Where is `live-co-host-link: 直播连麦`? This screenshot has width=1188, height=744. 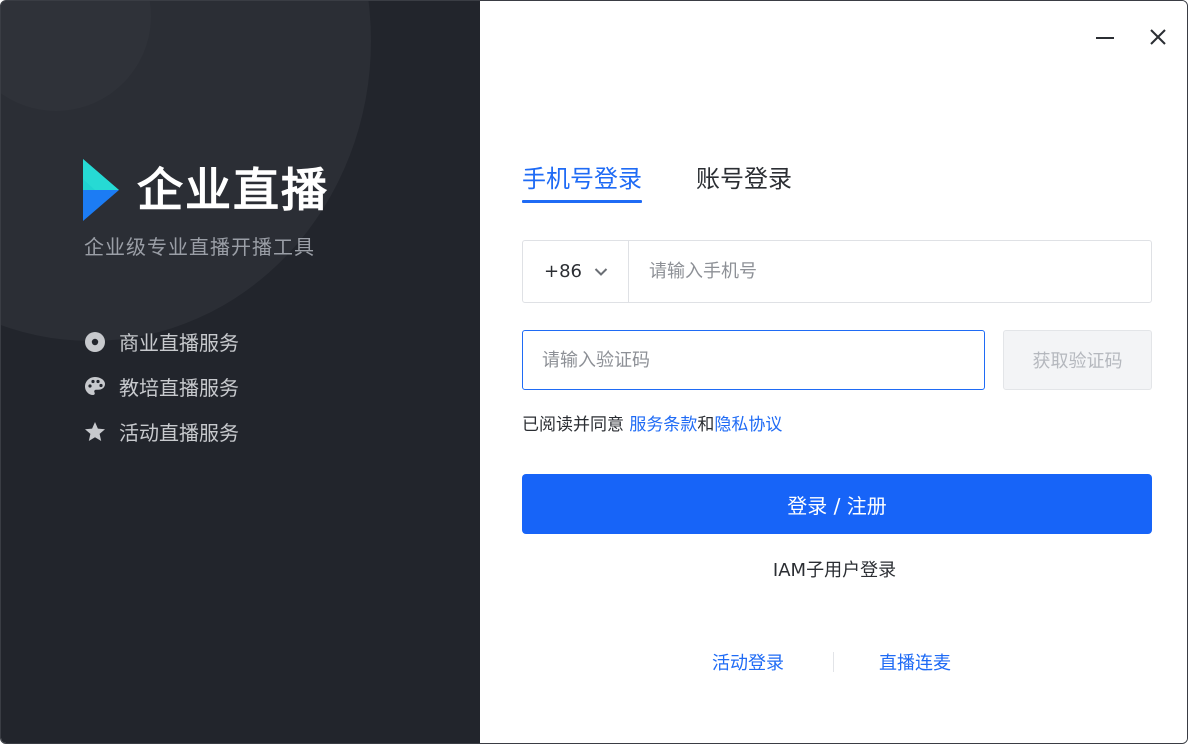 live-co-host-link: 直播连麦 is located at coordinates (915, 662).